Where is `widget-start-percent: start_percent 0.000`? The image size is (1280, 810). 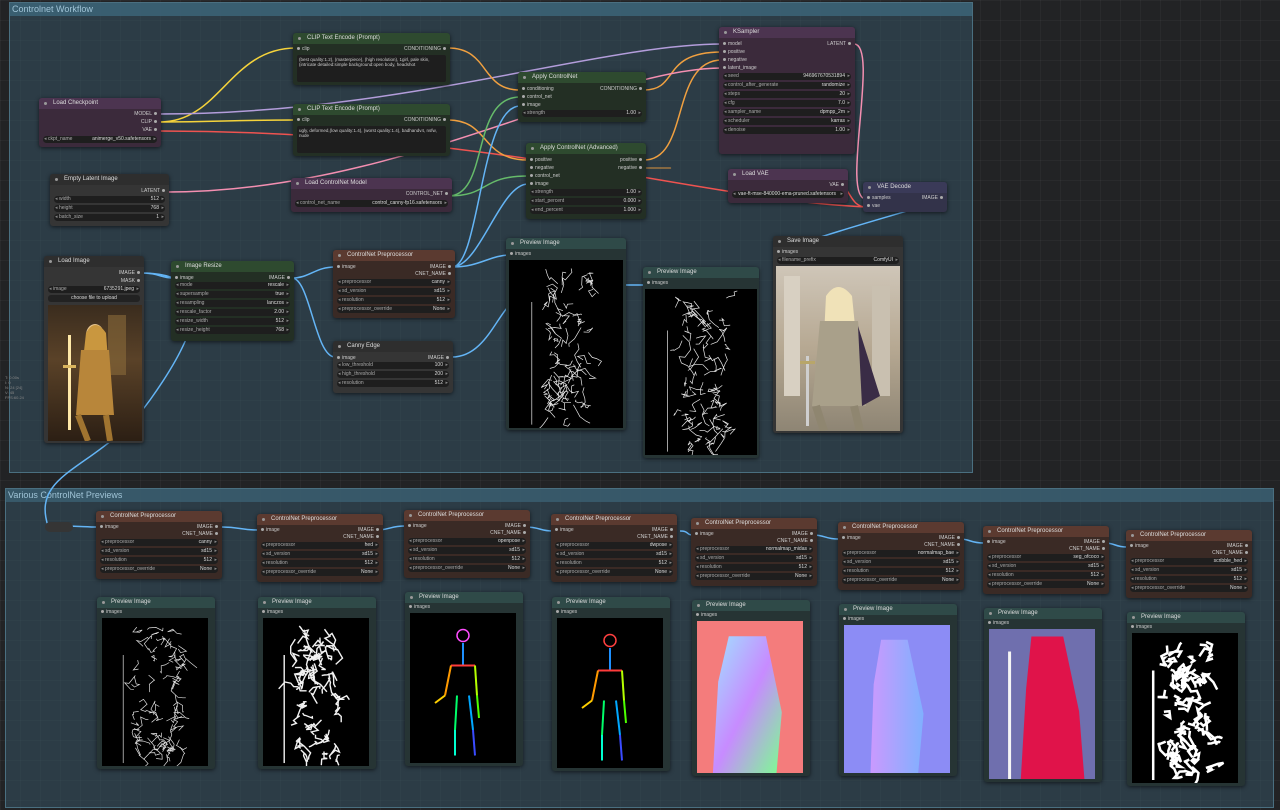 widget-start-percent: start_percent 0.000 is located at coordinates (586, 201).